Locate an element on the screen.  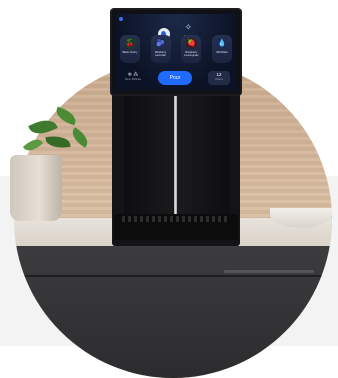
flavor-card-still-water: 💧 Still Water is located at coordinates (221, 49).